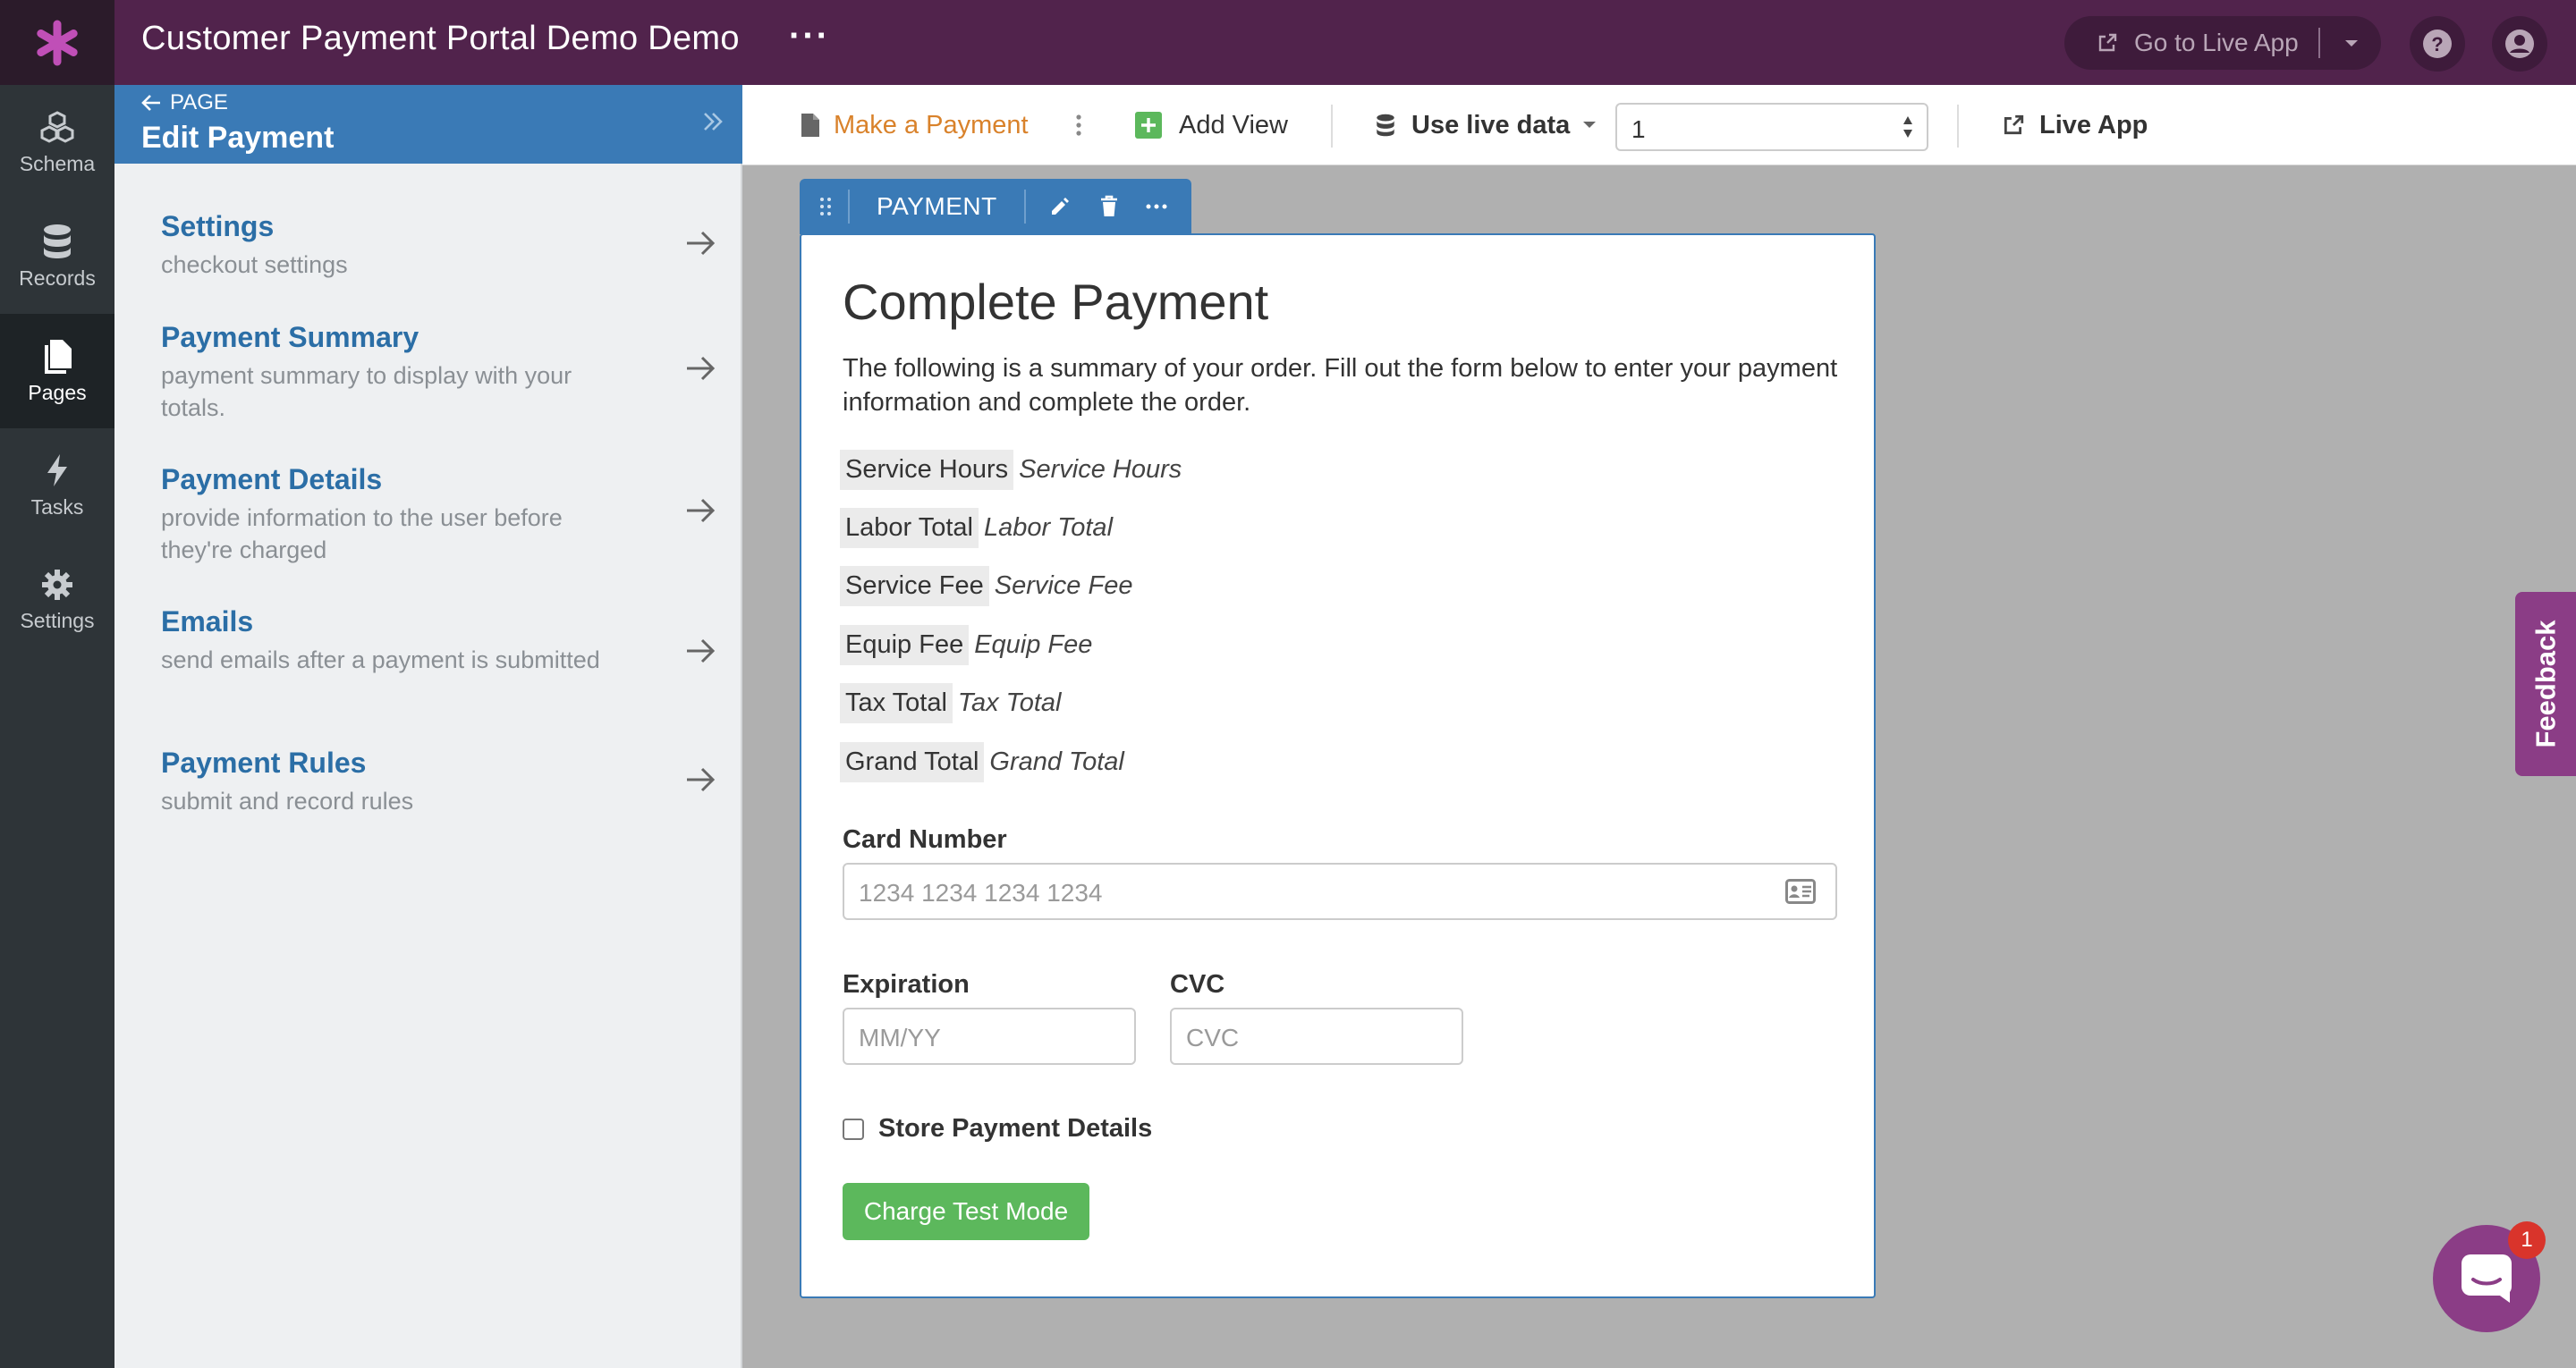 This screenshot has width=2576, height=1368. Describe the element at coordinates (238, 138) in the screenshot. I see `side-panel-title: Edit Payment` at that location.